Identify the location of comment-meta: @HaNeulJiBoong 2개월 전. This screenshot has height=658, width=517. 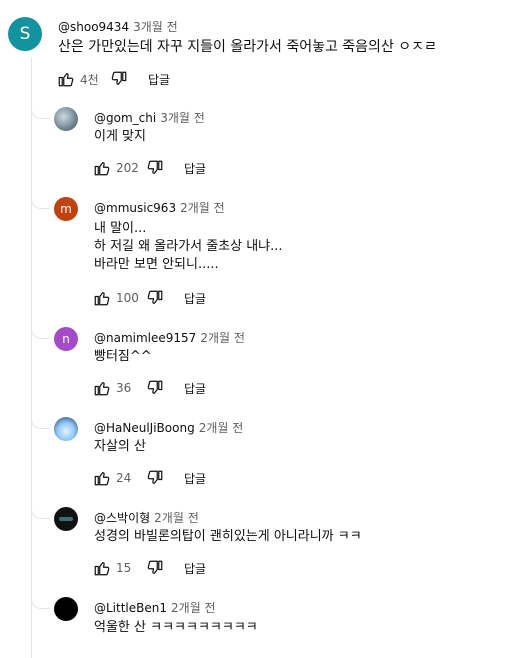
(168, 427).